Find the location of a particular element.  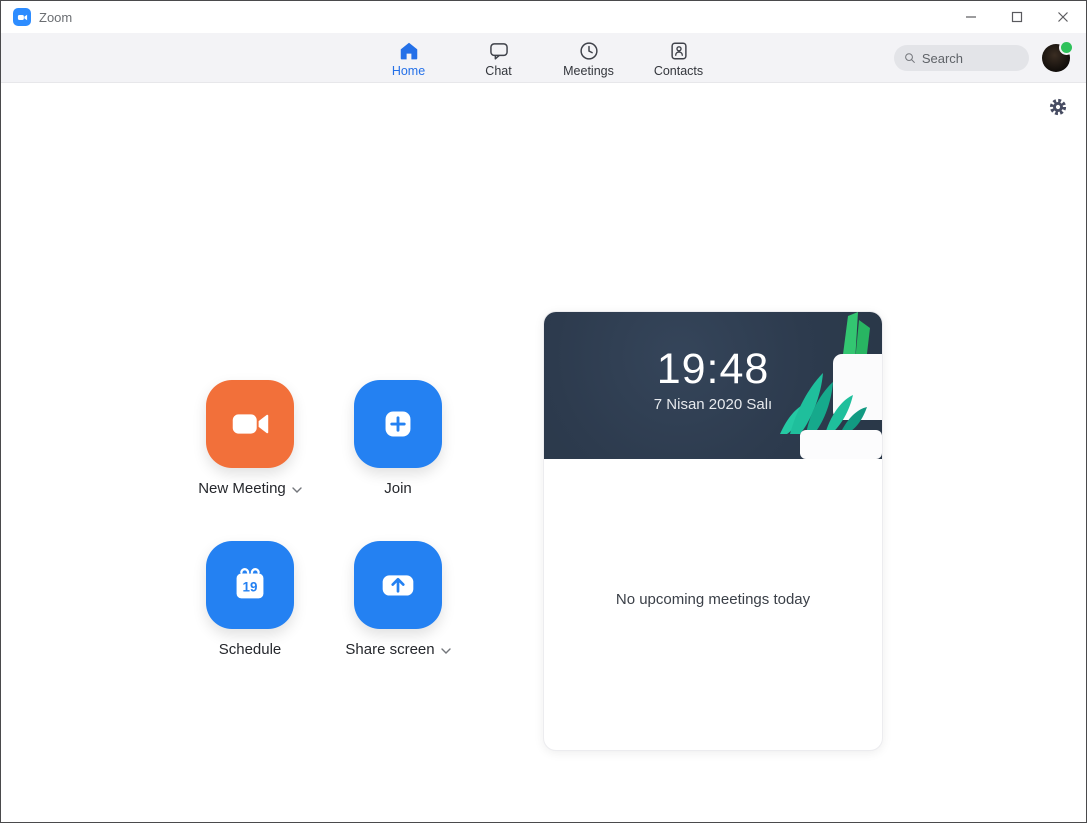

schedule-button: 19 is located at coordinates (250, 585).